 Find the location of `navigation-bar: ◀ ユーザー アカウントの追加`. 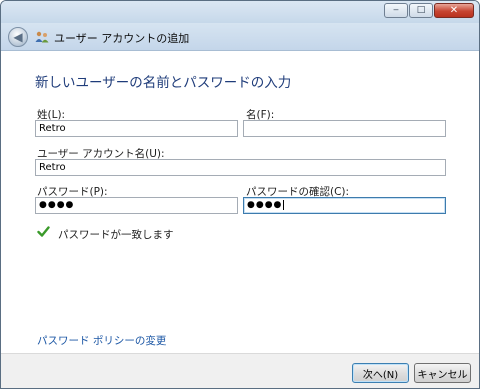

navigation-bar: ◀ ユーザー アカウントの追加 is located at coordinates (240, 37).